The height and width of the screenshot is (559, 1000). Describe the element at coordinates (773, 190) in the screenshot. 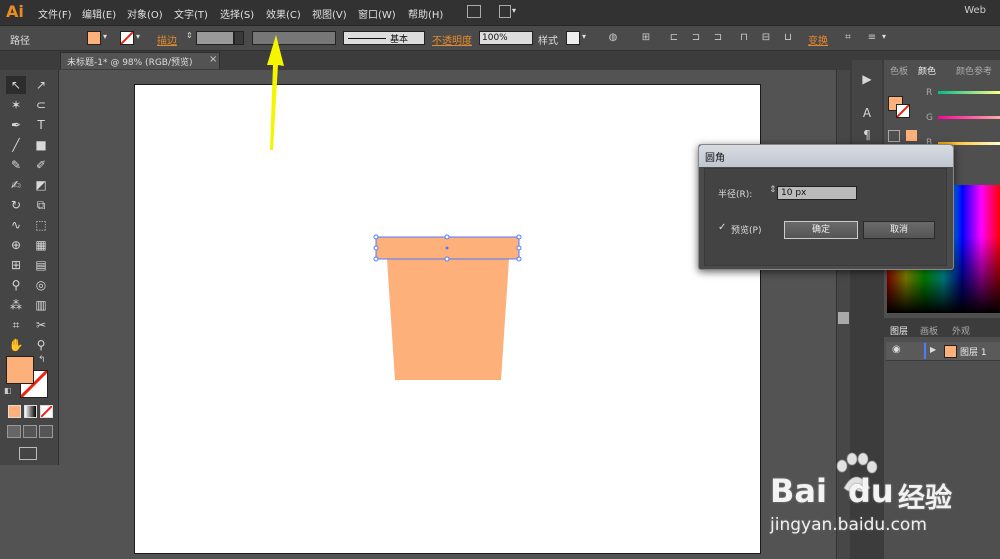

I see `radius-stepper-icon: ⇕` at that location.